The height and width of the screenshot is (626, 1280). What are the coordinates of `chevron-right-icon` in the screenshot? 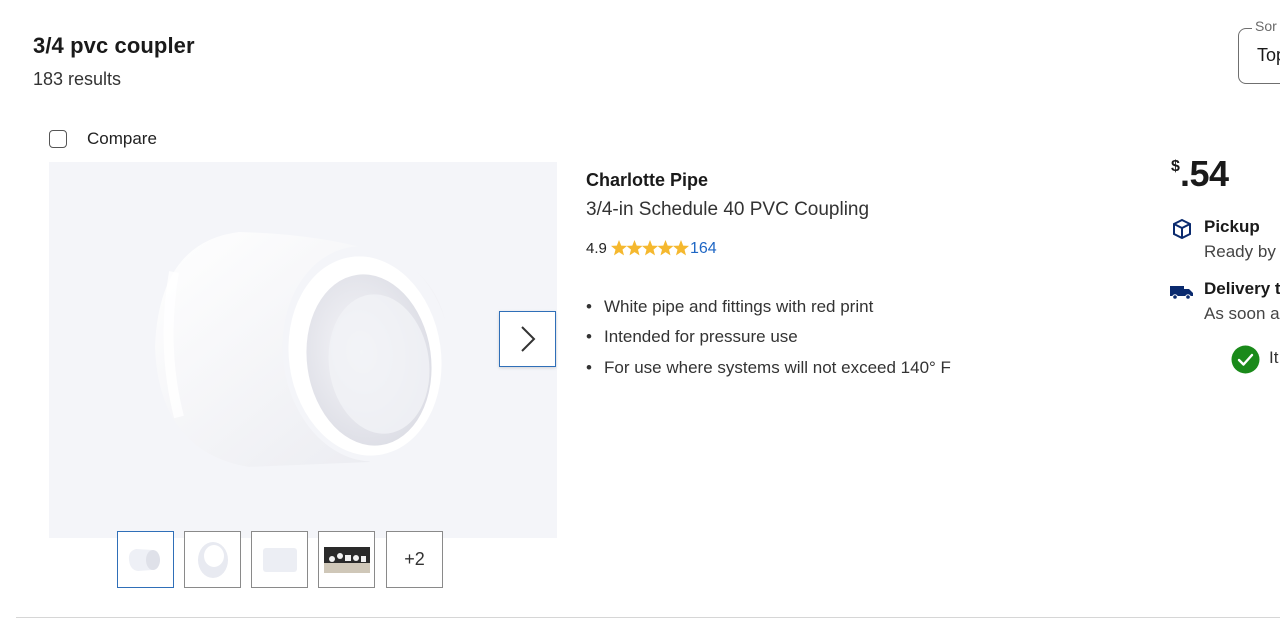 It's located at (527, 339).